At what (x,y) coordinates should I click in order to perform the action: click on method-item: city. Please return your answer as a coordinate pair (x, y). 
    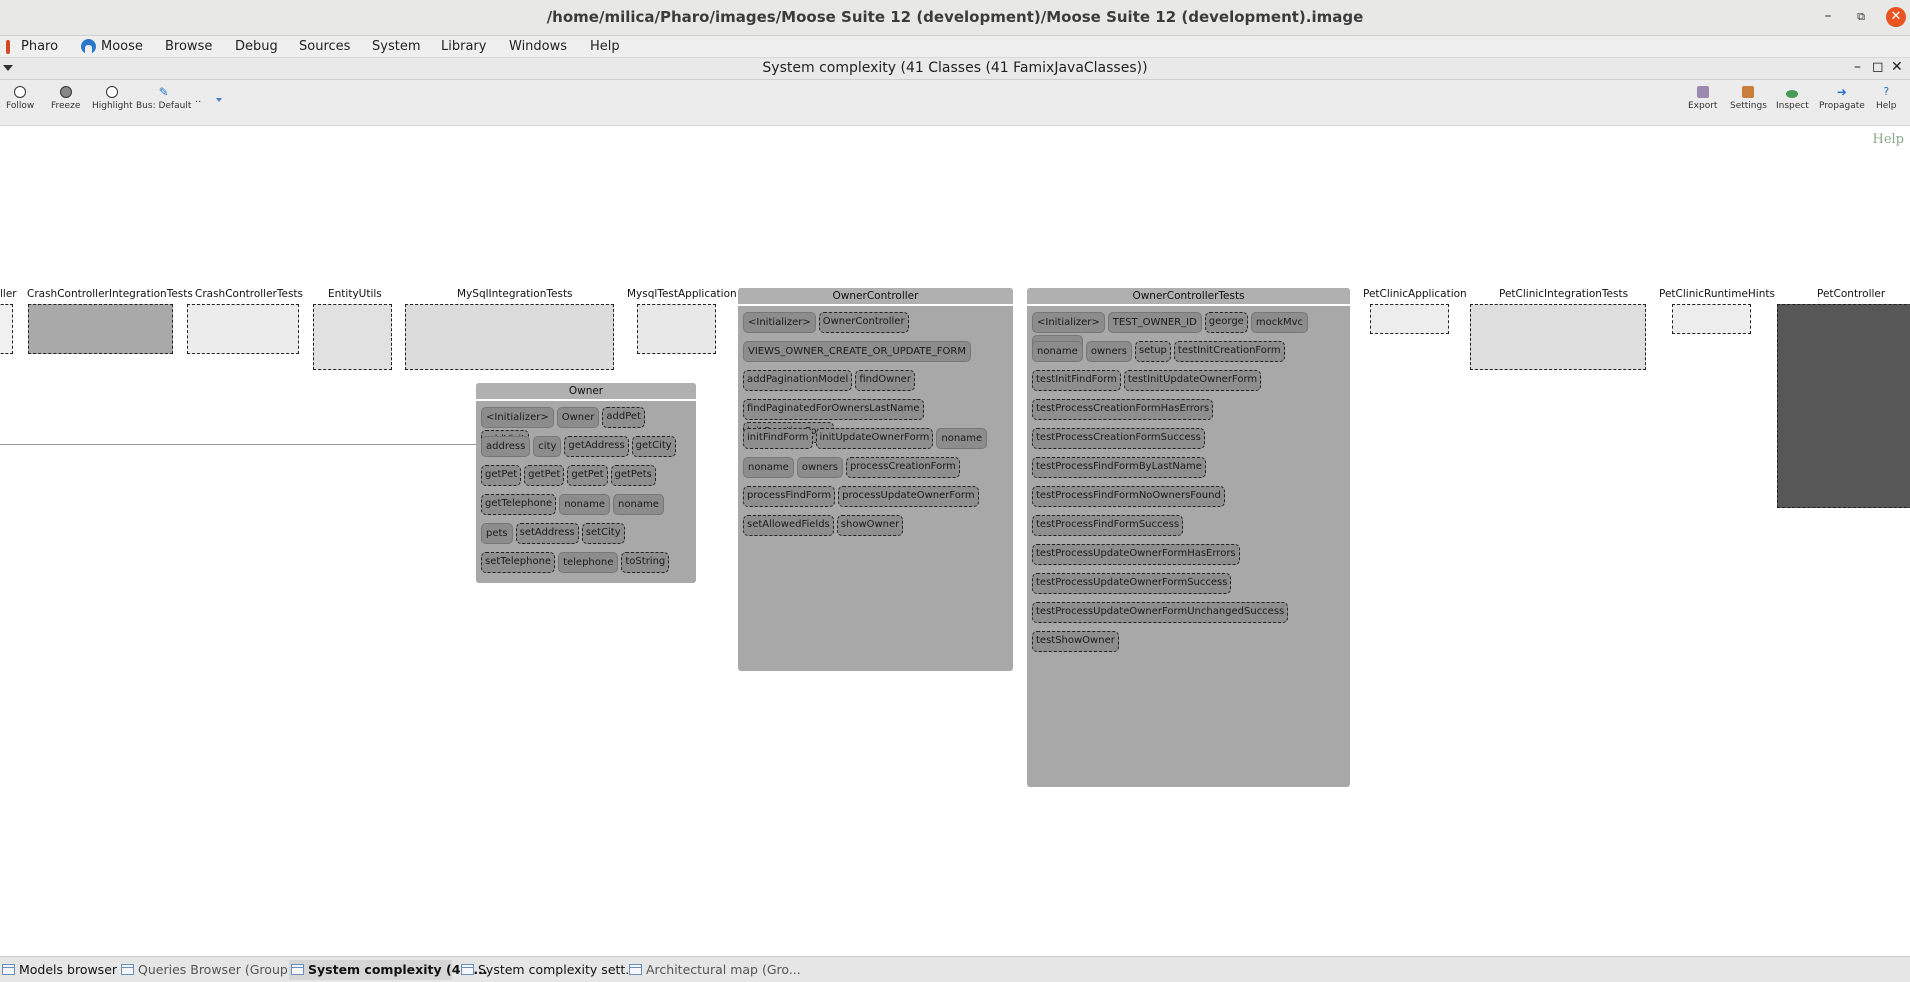
    Looking at the image, I should click on (547, 446).